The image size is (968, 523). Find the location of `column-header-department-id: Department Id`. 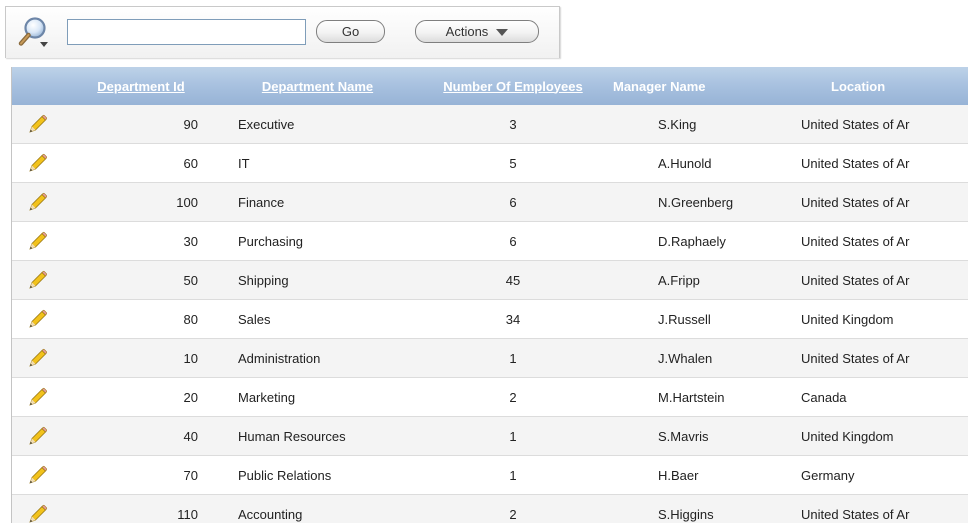

column-header-department-id: Department Id is located at coordinates (141, 86).